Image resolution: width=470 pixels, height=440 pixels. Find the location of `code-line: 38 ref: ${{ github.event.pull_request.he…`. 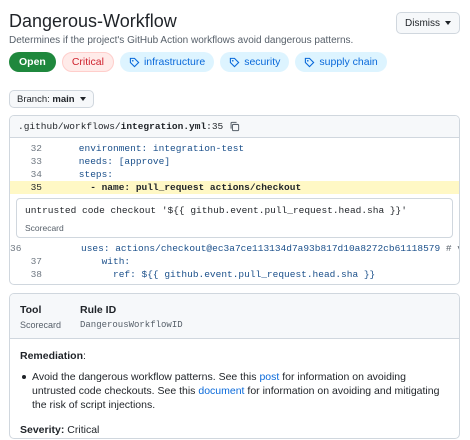

code-line: 38 ref: ${{ github.event.pull_request.he… is located at coordinates (203, 274).